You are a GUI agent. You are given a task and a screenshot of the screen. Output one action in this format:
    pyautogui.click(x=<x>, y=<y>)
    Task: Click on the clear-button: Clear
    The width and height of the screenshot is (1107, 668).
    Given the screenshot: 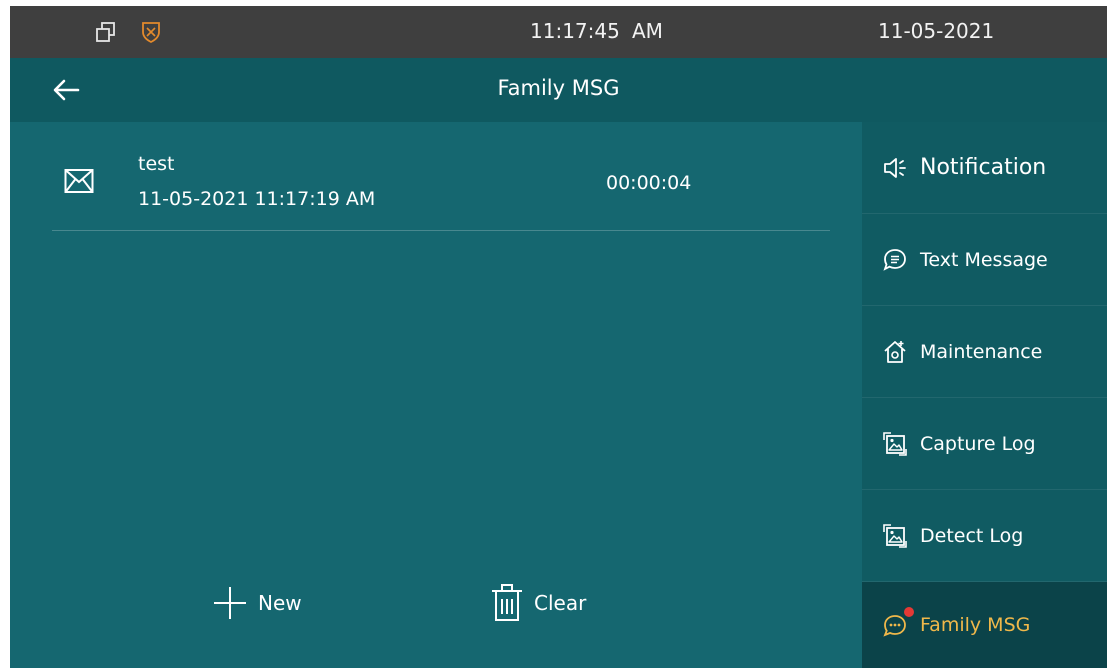 What is the action you would take?
    pyautogui.click(x=538, y=603)
    